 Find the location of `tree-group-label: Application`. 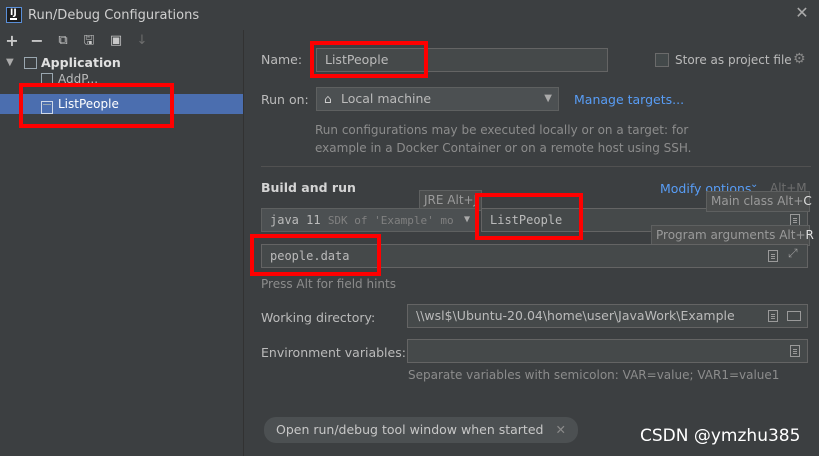

tree-group-label: Application is located at coordinates (81, 62).